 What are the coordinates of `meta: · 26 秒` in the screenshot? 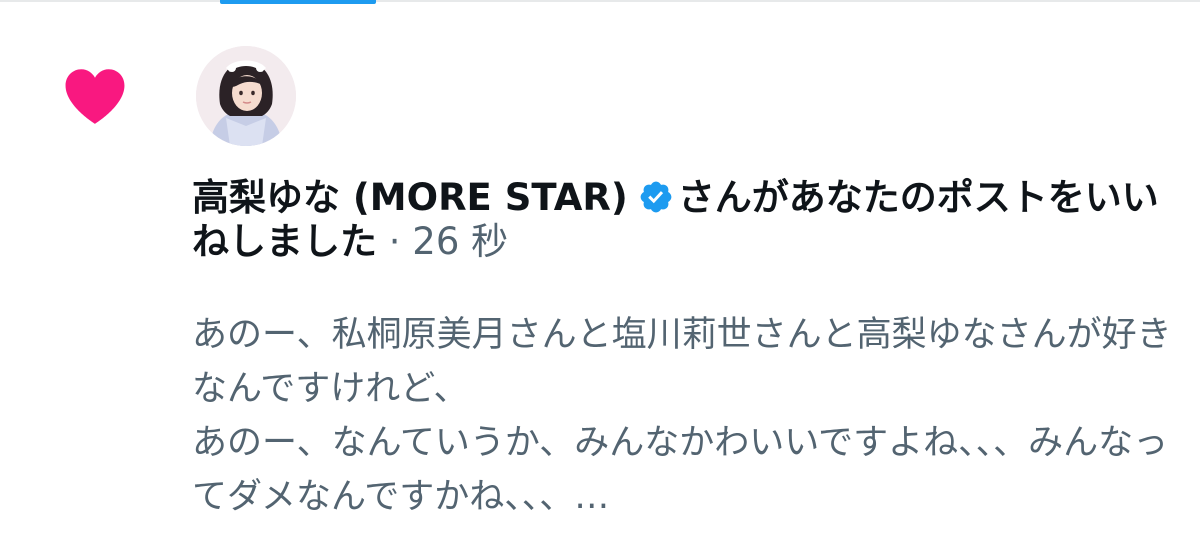 It's located at (442, 241).